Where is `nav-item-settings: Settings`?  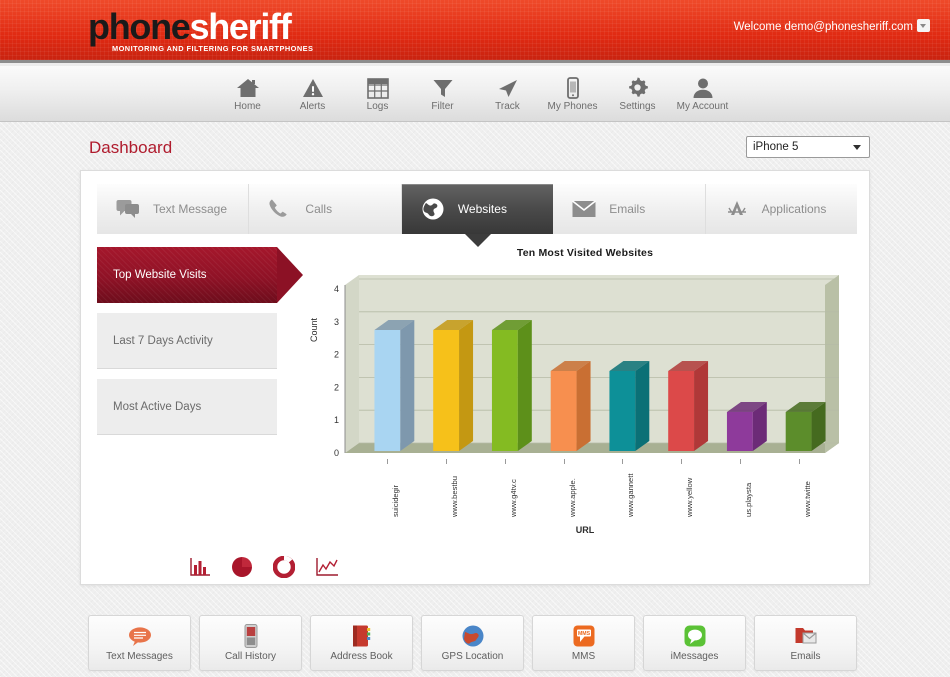
nav-item-settings: Settings is located at coordinates (637, 93).